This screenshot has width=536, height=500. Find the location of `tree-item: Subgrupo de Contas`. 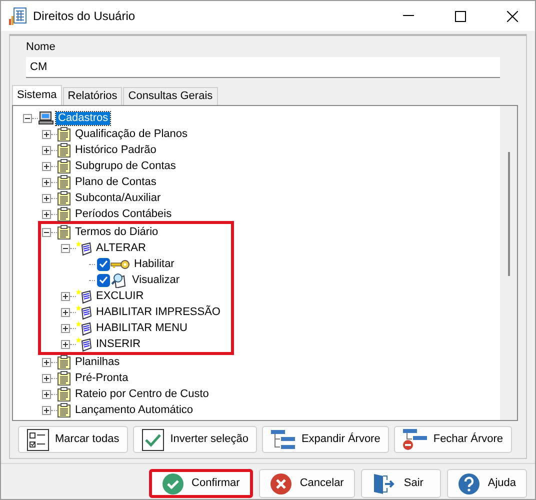

tree-item: Subgrupo de Contas is located at coordinates (125, 166).